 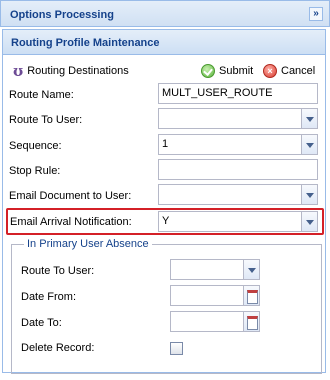 What do you see at coordinates (70, 196) in the screenshot?
I see `email-document-label: Email Document to User:` at bounding box center [70, 196].